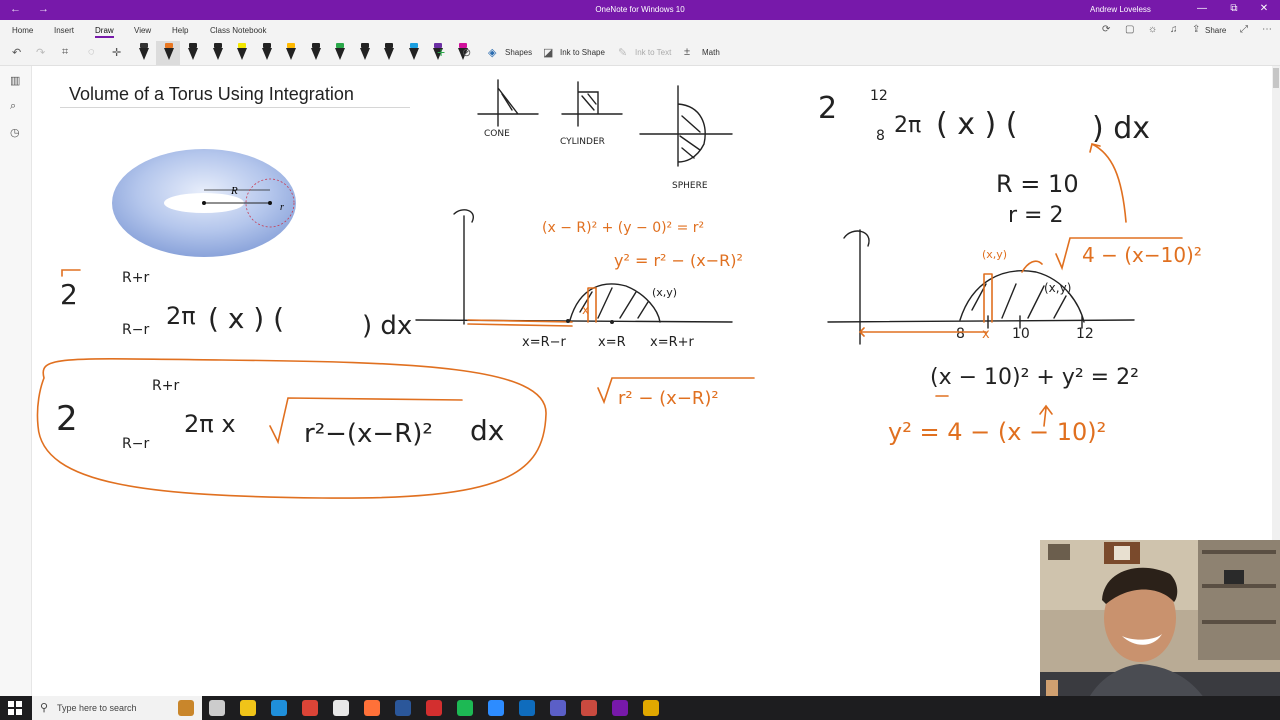 The width and height of the screenshot is (1280, 720). What do you see at coordinates (986, 334) in the screenshot?
I see `tick-x: x` at bounding box center [986, 334].